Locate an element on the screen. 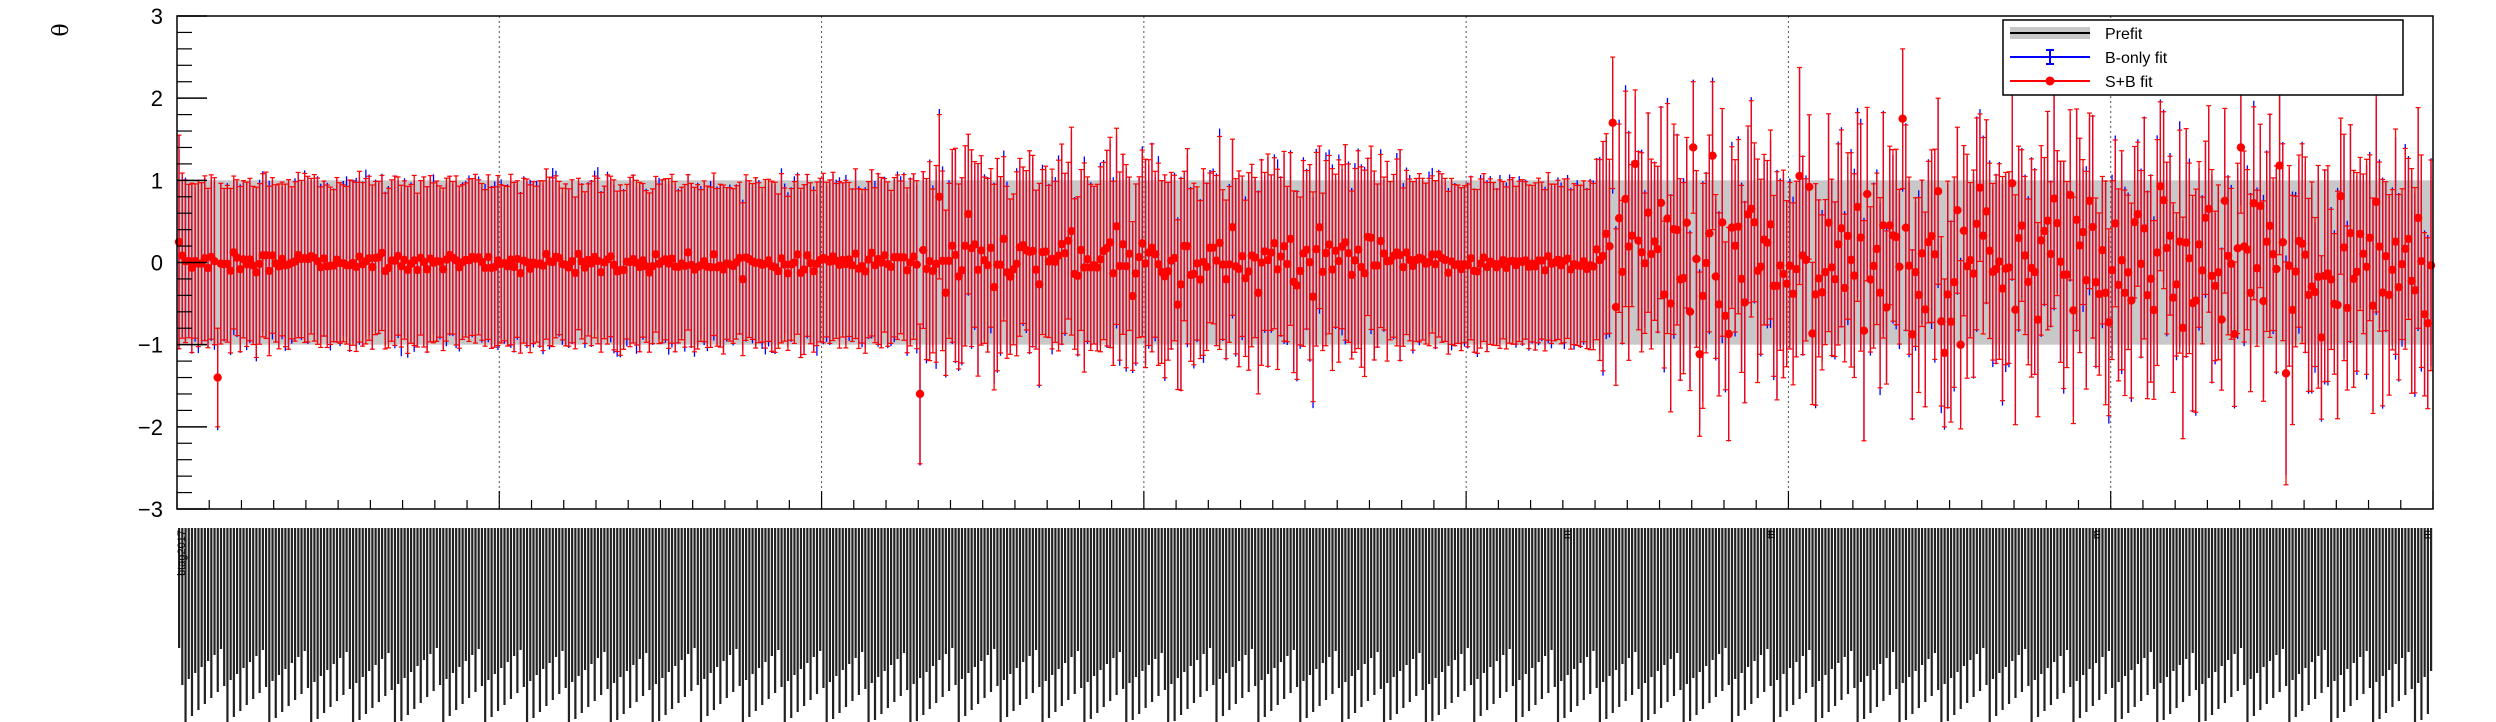  x-param-label: fff is located at coordinates (1772, 534).